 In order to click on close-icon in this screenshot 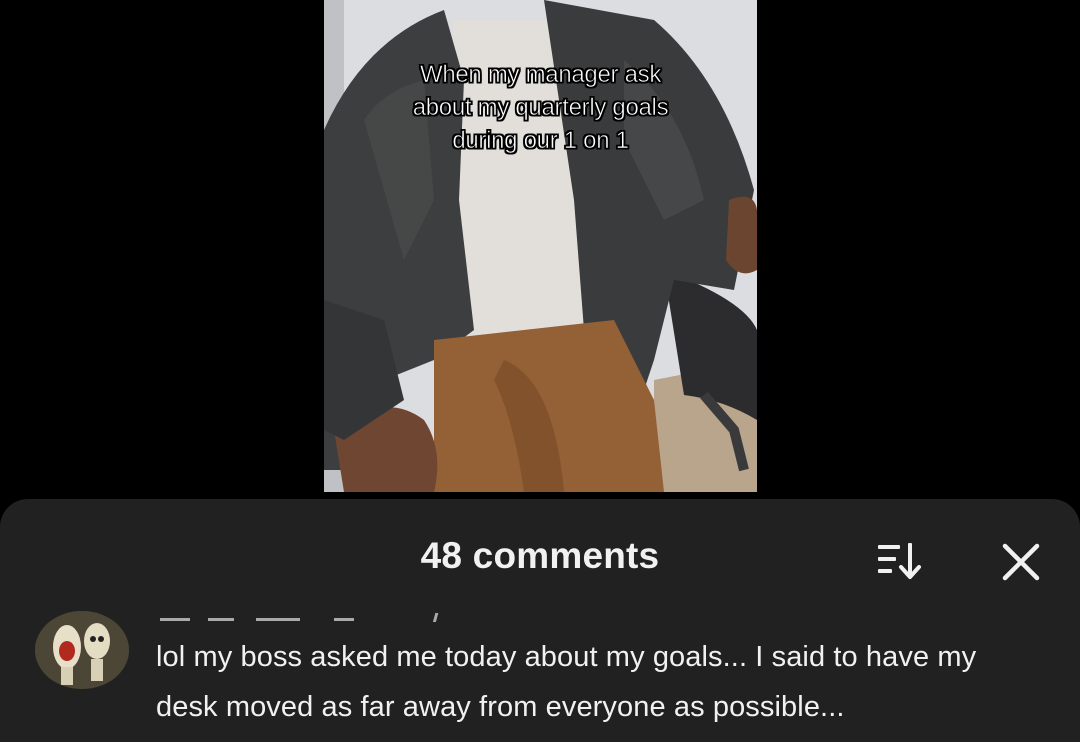, I will do `click(1021, 562)`.